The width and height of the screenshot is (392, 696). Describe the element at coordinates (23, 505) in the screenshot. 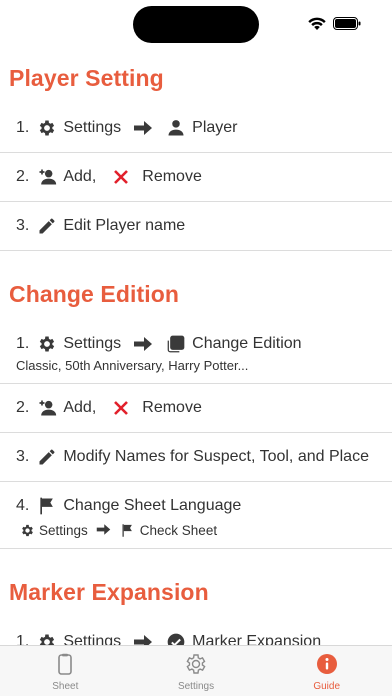

I see `step-number: 4.` at that location.